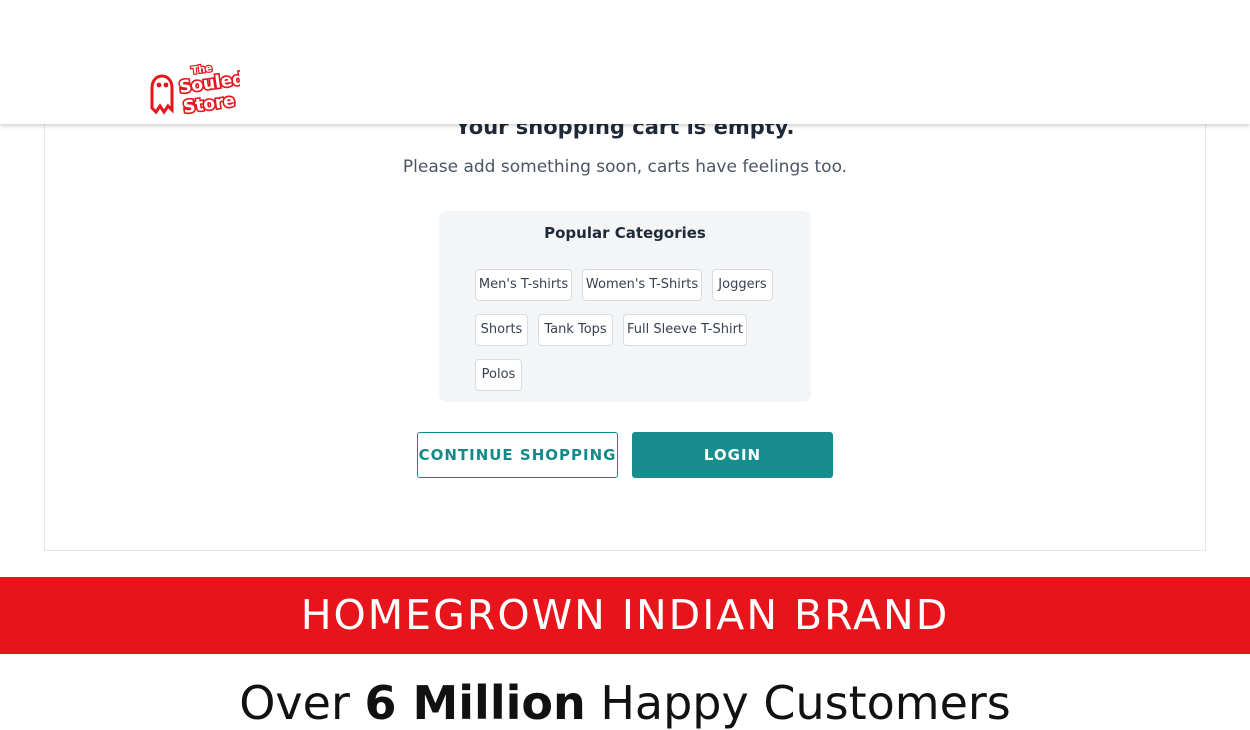 Image resolution: width=1250 pixels, height=730 pixels. I want to click on category-chip-full-sleeve: Full Sleeve T-Shirt, so click(685, 330).